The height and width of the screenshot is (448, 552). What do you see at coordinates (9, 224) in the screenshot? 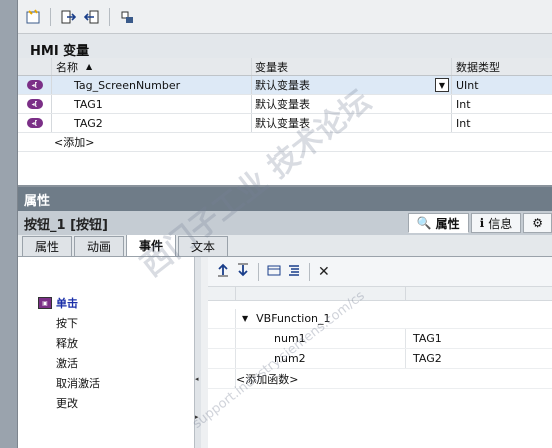
I see `left-panel-strip` at bounding box center [9, 224].